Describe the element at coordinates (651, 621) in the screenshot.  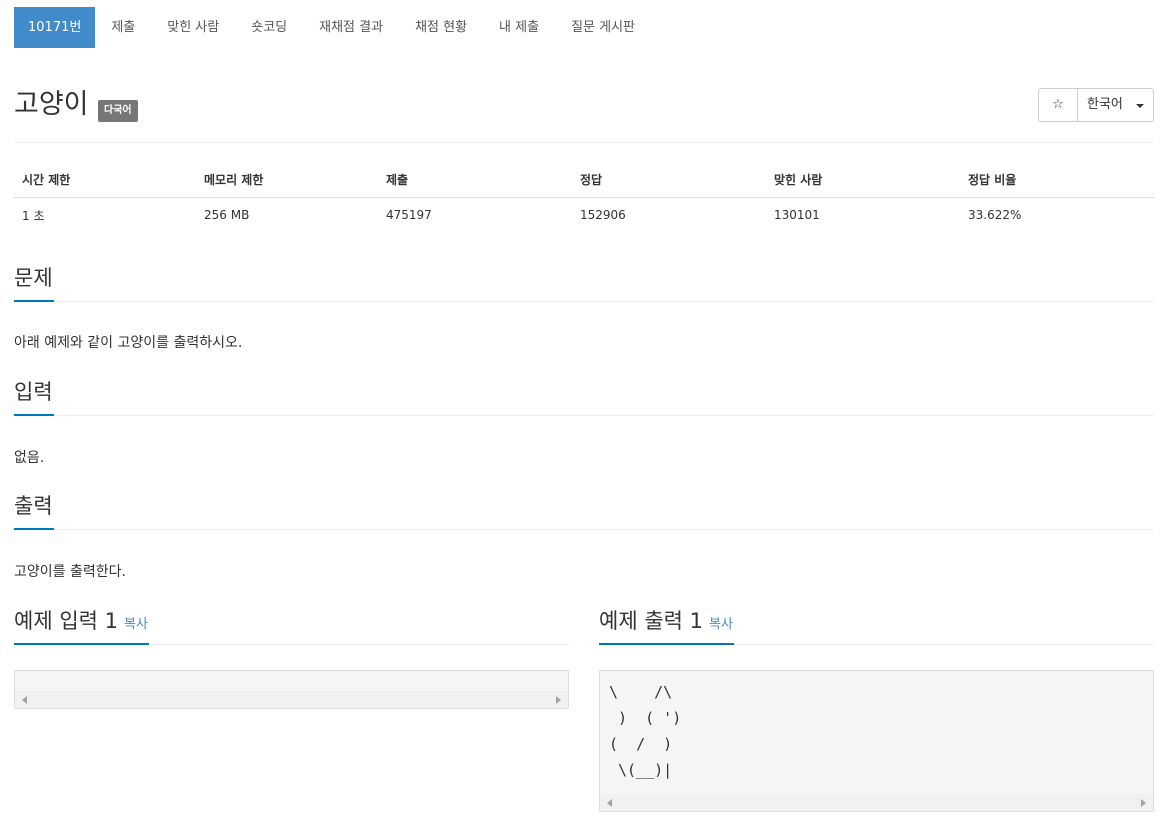
I see `sample-output-title: 예제 출력 1` at that location.